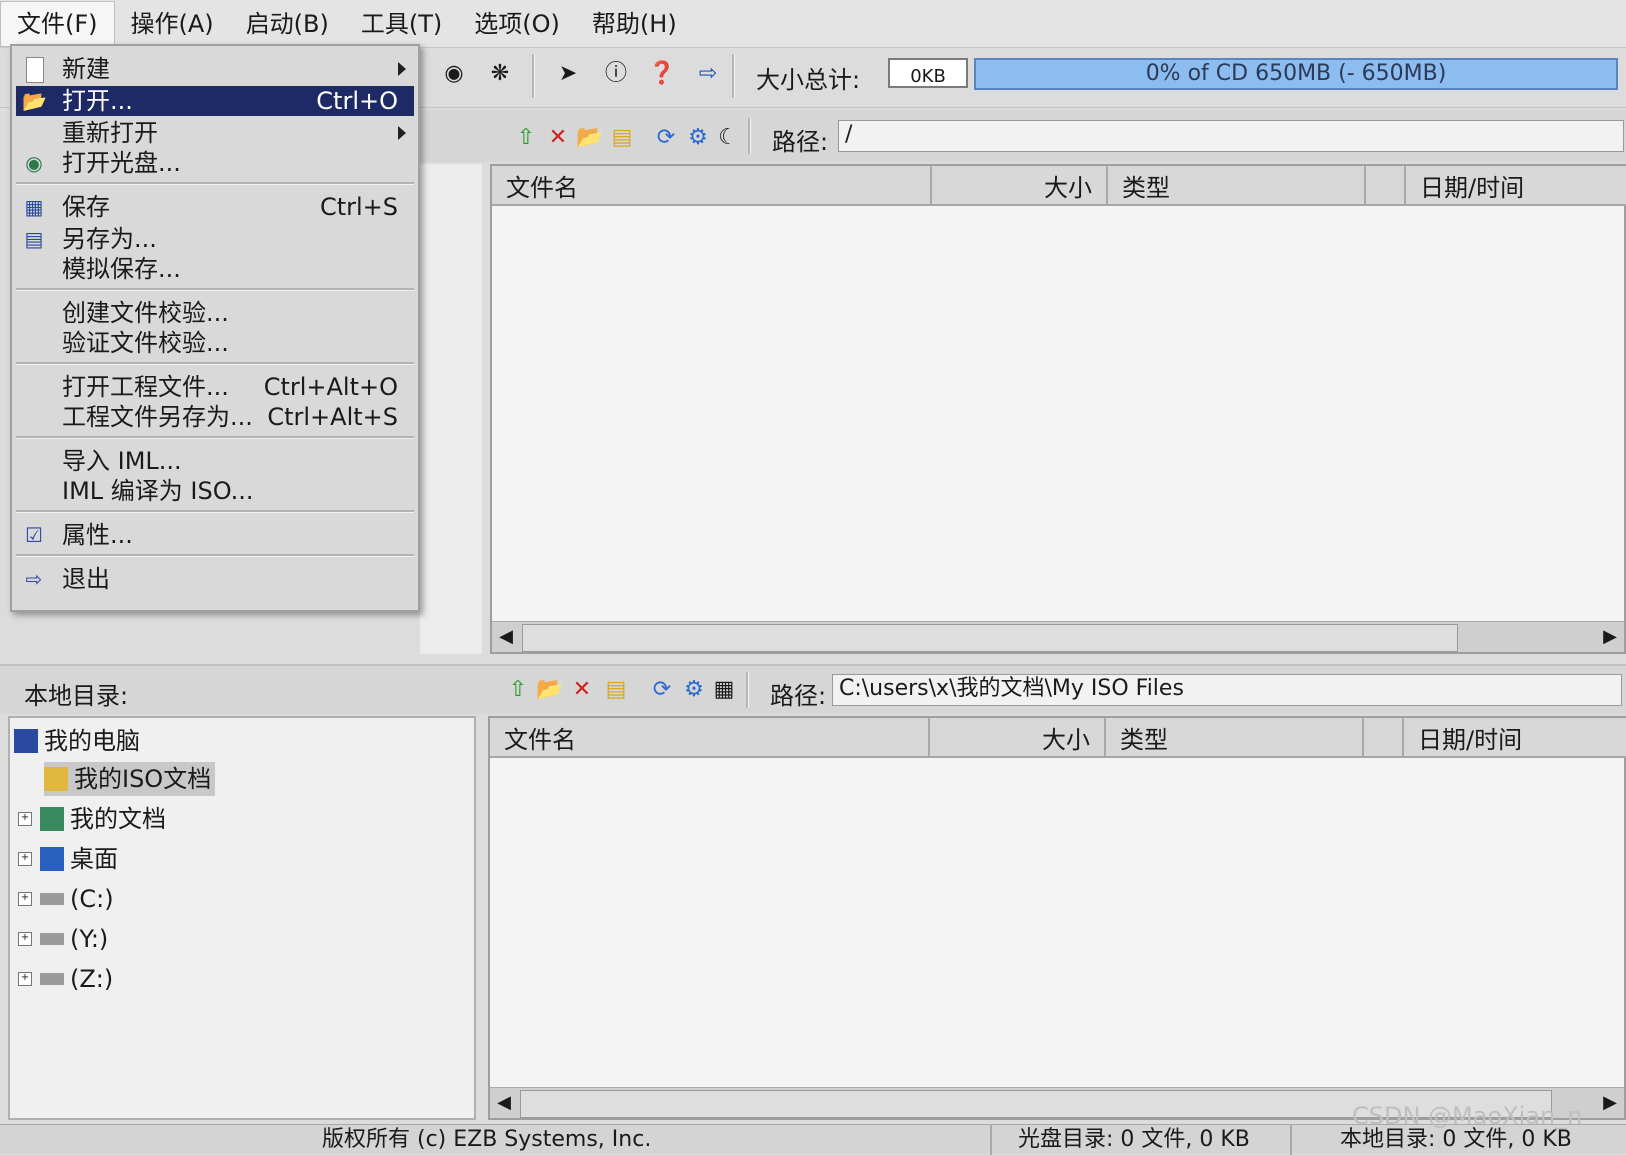 The height and width of the screenshot is (1155, 1626). Describe the element at coordinates (68, 859) in the screenshot. I see `tree-item-desktop: + 桌面` at that location.